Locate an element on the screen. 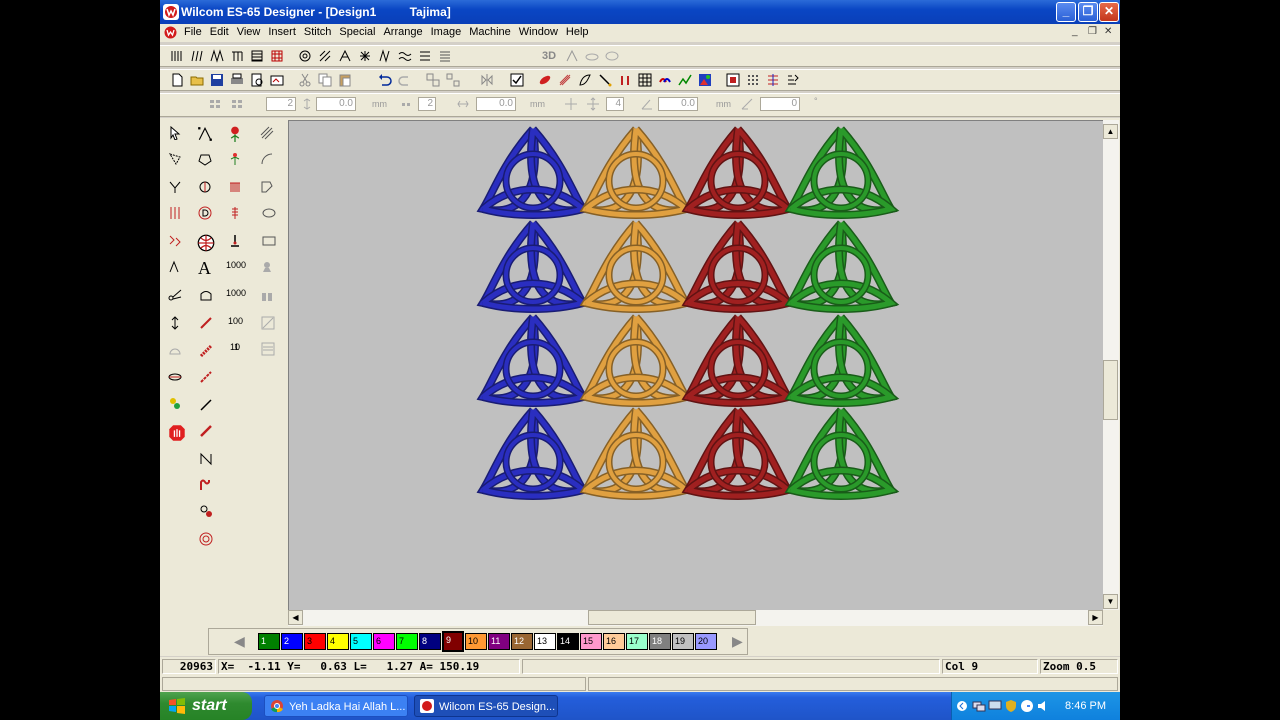  cut-icon is located at coordinates (305, 80).